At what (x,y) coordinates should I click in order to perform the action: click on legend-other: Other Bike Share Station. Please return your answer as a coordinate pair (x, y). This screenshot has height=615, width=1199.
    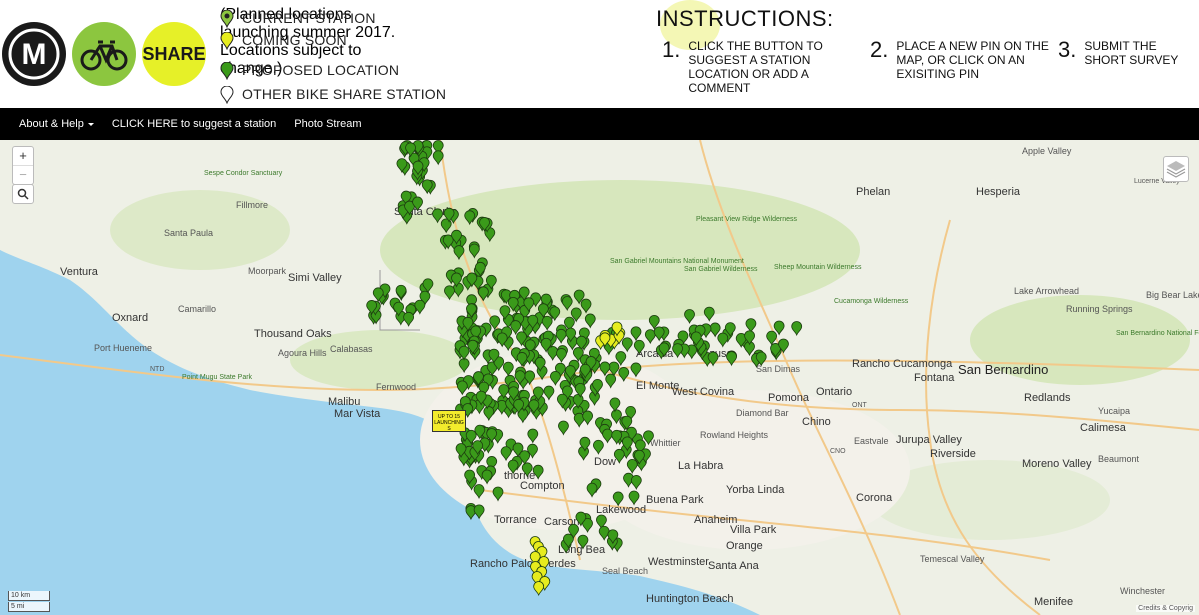
    Looking at the image, I should click on (333, 95).